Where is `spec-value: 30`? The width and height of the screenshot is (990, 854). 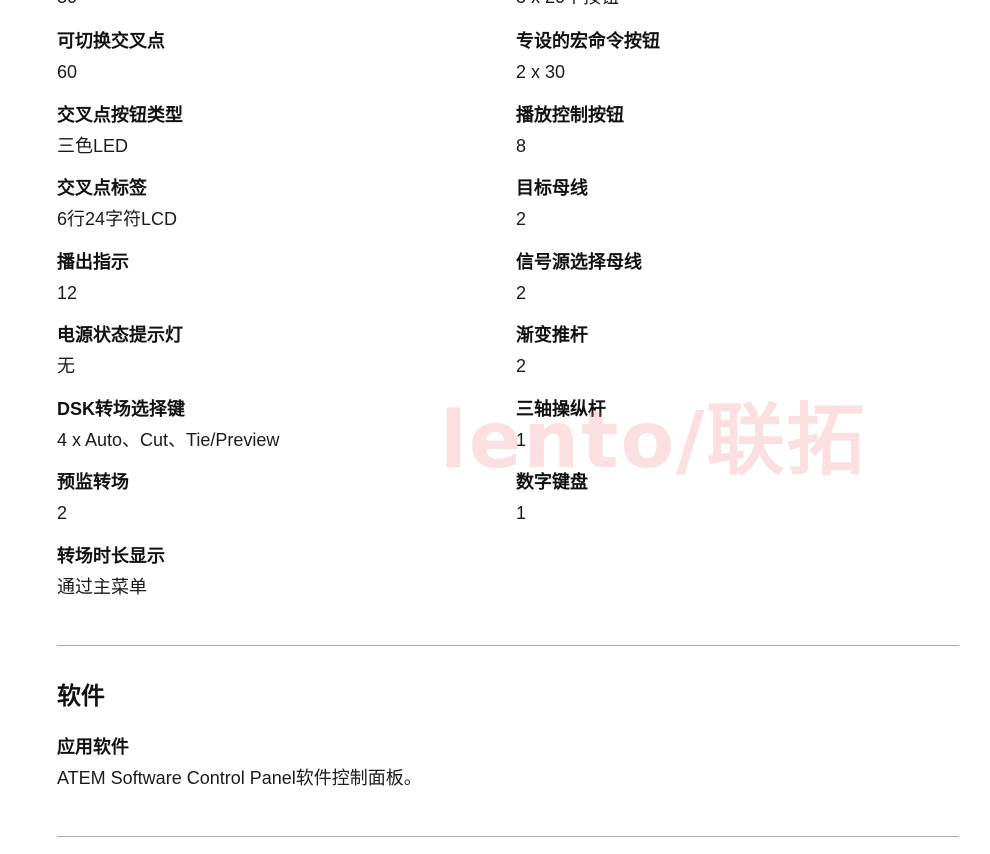 spec-value: 30 is located at coordinates (67, 4).